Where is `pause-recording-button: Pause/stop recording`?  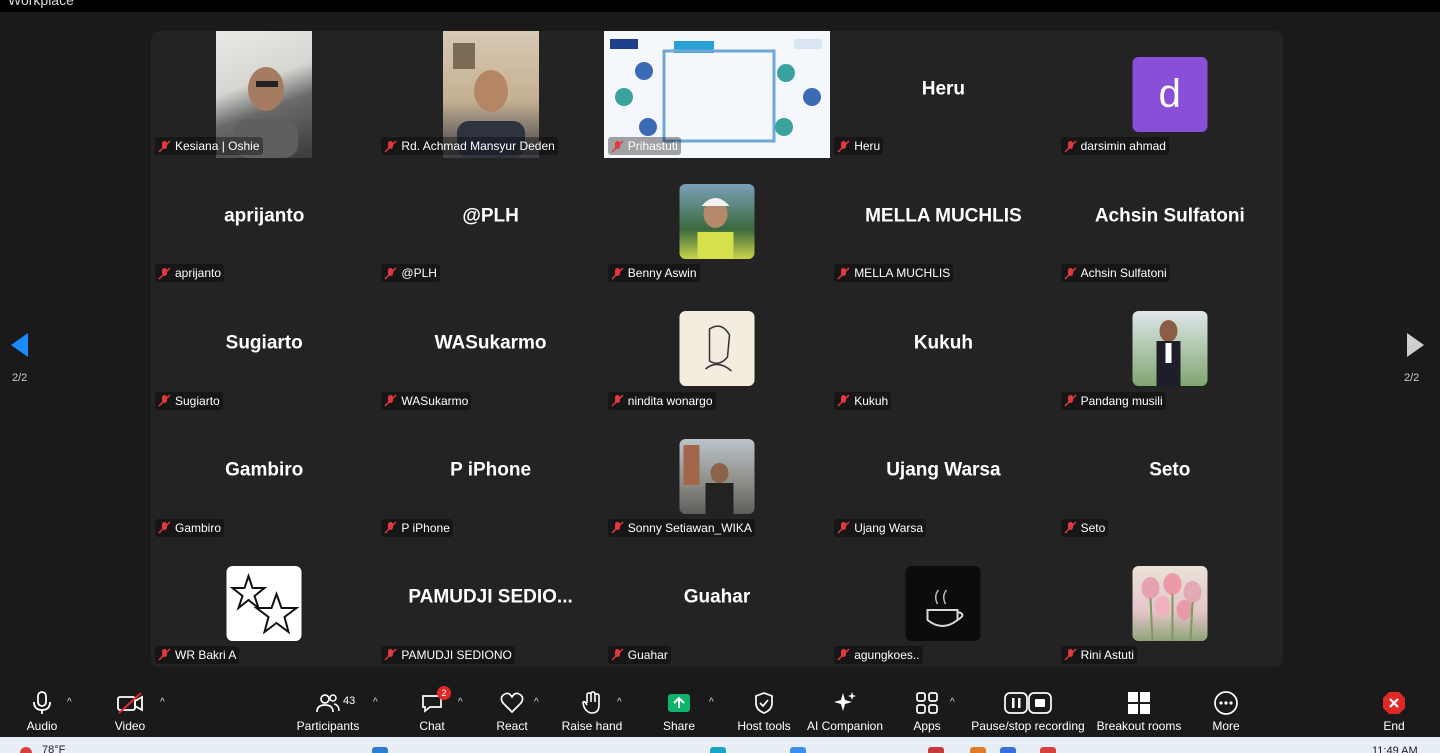 pause-recording-button: Pause/stop recording is located at coordinates (1028, 710).